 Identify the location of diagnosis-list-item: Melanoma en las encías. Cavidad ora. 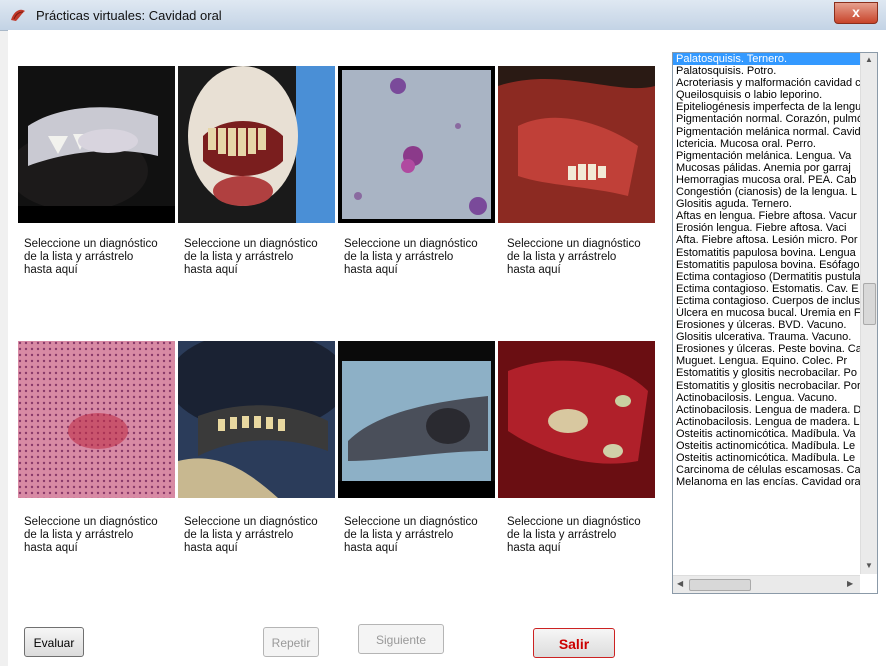
(766, 482).